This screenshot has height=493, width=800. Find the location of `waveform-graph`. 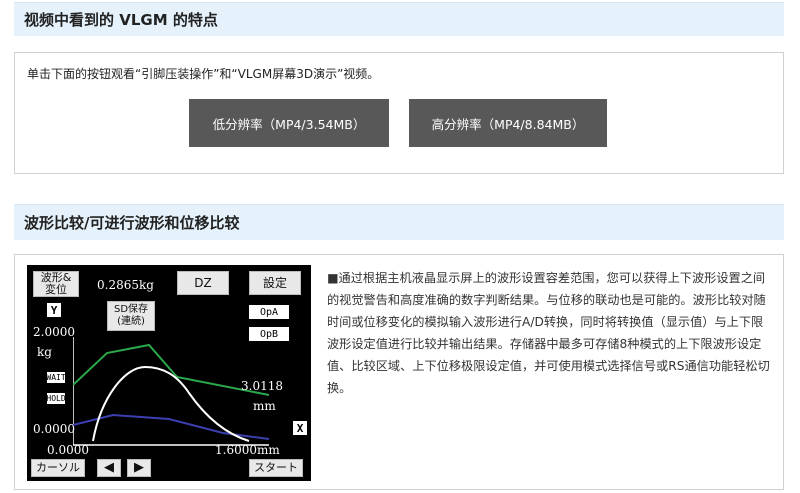

waveform-graph is located at coordinates (171, 391).